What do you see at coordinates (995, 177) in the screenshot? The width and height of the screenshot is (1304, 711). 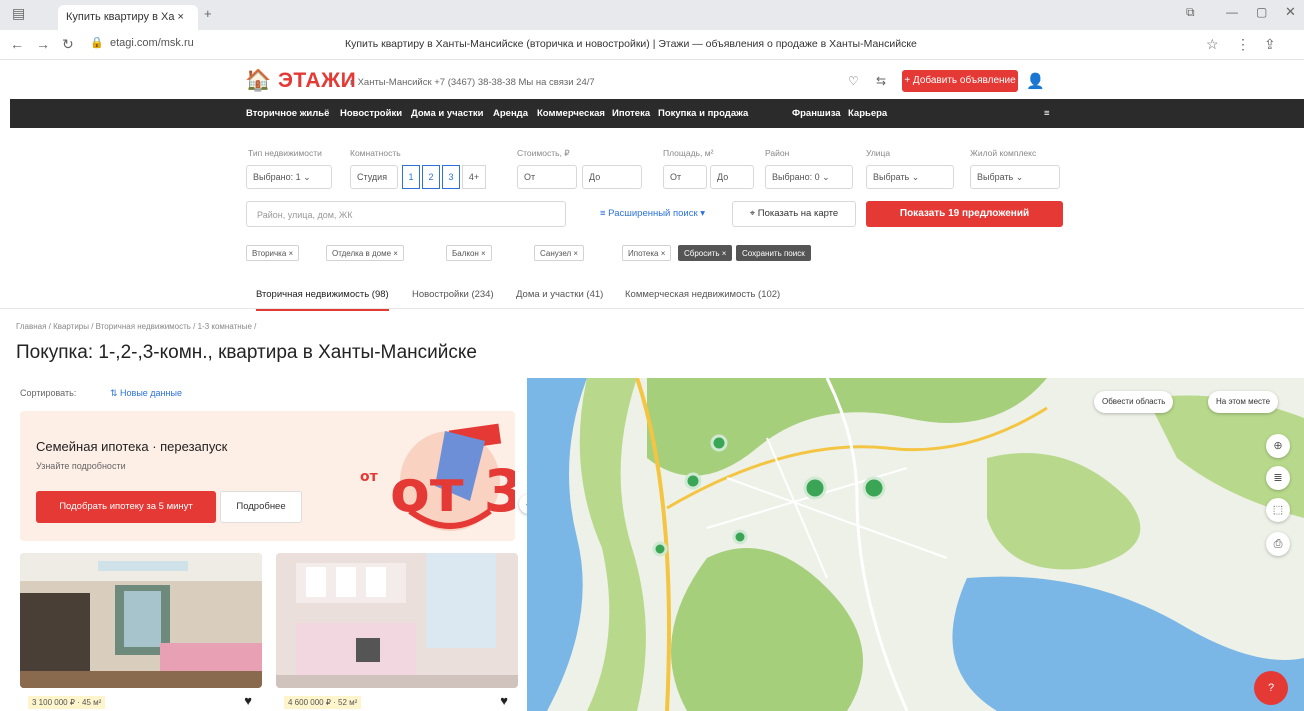 I see `complex-select-value: Выбрать` at bounding box center [995, 177].